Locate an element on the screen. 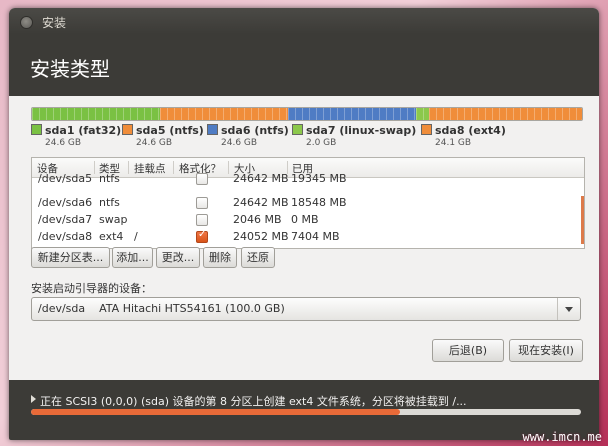 The image size is (608, 446). page-header: 安装类型 is located at coordinates (304, 65).